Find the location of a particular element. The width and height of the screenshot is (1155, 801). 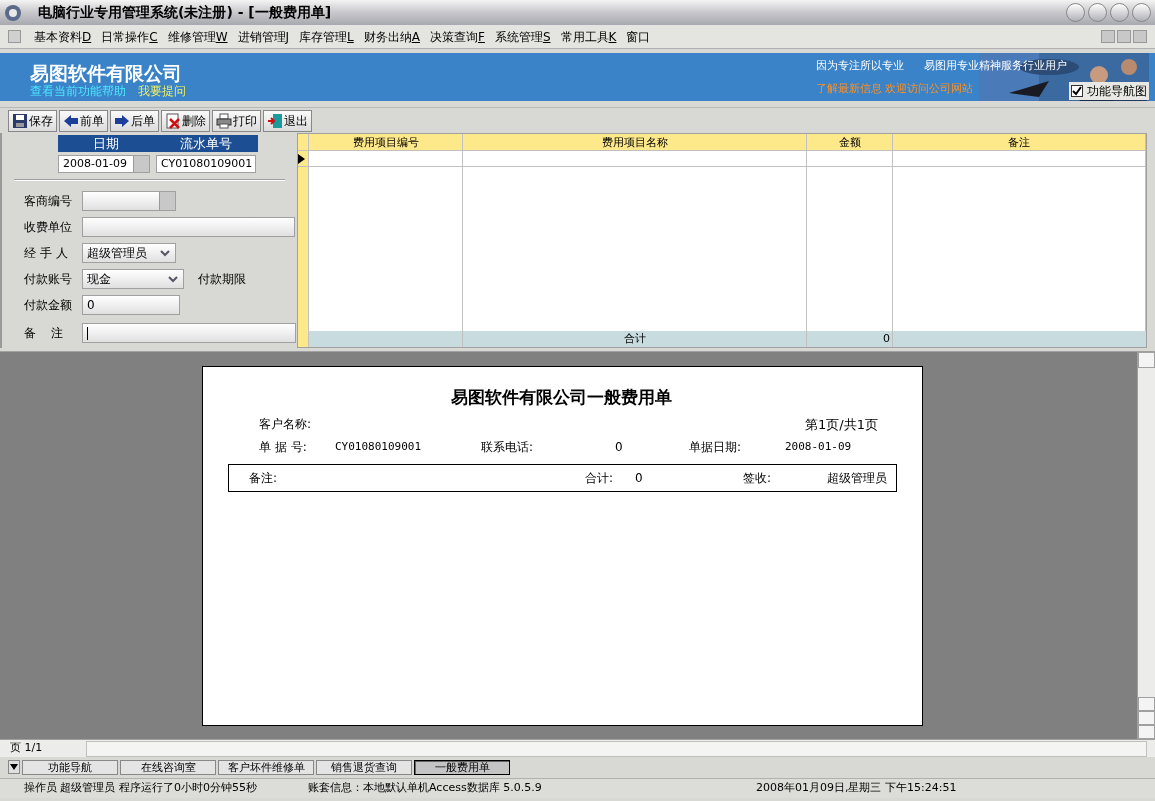

toolbar-button: 退出 is located at coordinates (287, 120).